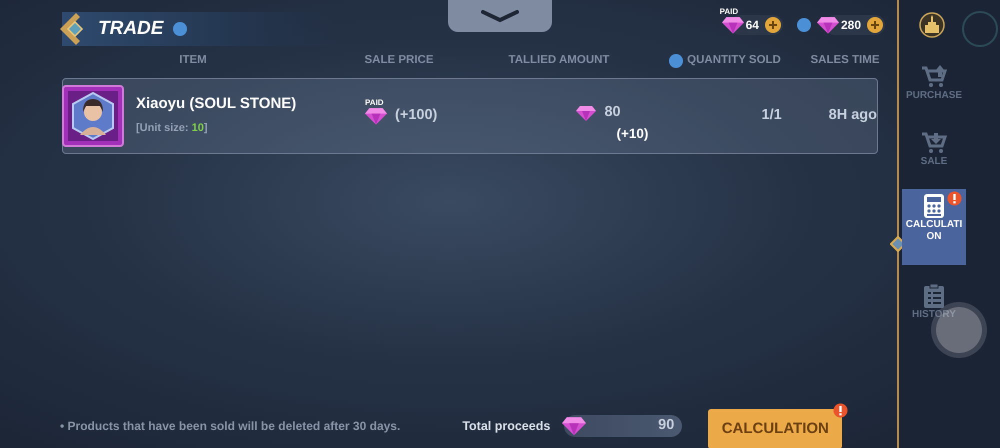 This screenshot has width=1000, height=448. I want to click on currency-amount: 64, so click(752, 25).